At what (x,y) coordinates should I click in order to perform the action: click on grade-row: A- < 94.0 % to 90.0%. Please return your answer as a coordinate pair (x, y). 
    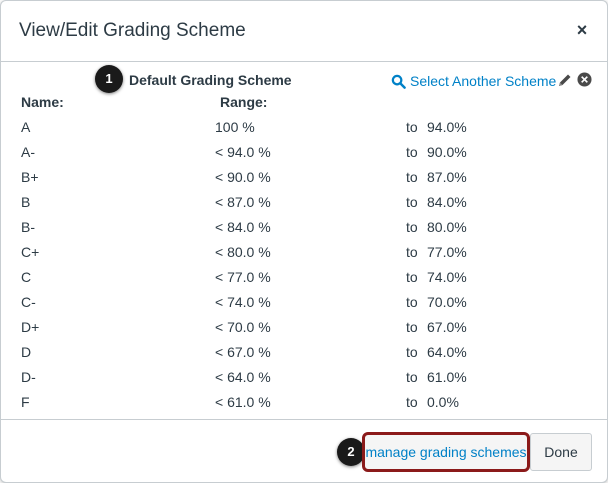
    Looking at the image, I should click on (304, 156).